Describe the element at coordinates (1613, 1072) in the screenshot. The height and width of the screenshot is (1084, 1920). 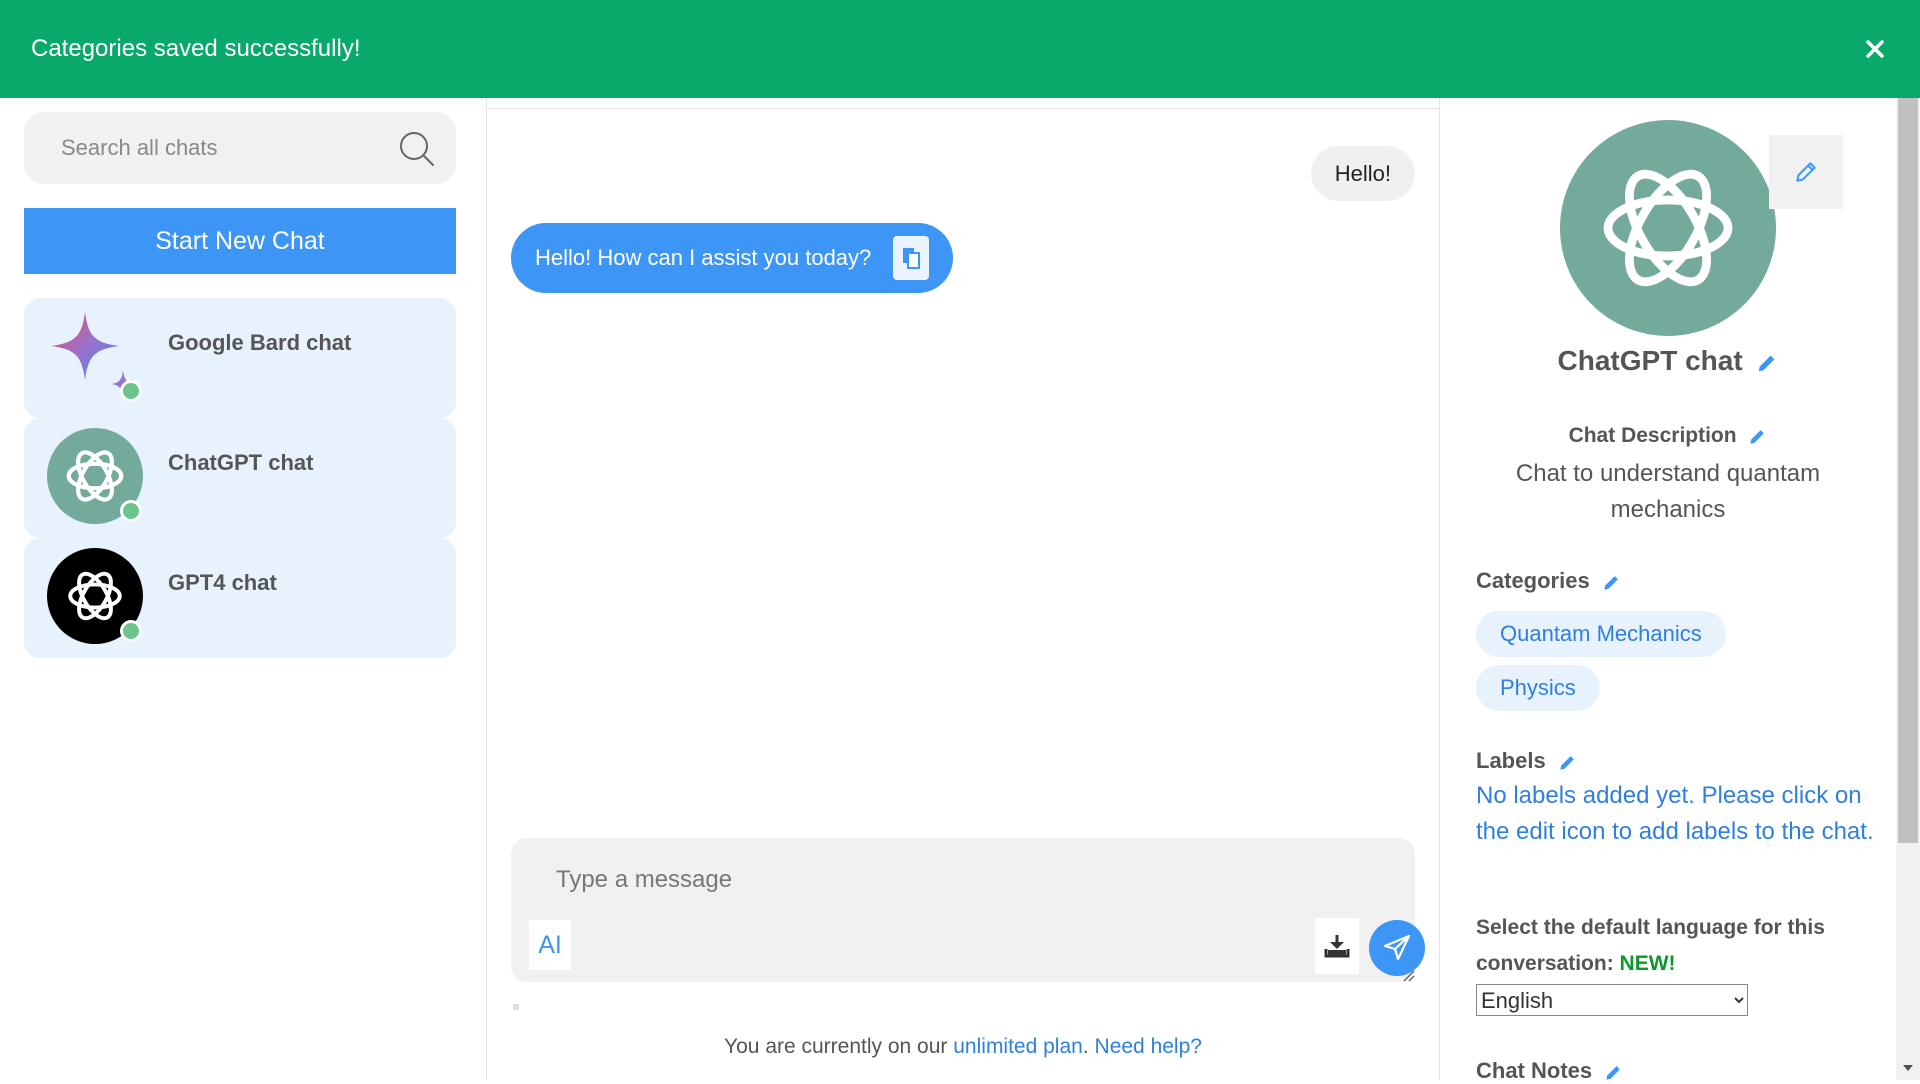
I see `edit-notes-pencil-icon` at that location.